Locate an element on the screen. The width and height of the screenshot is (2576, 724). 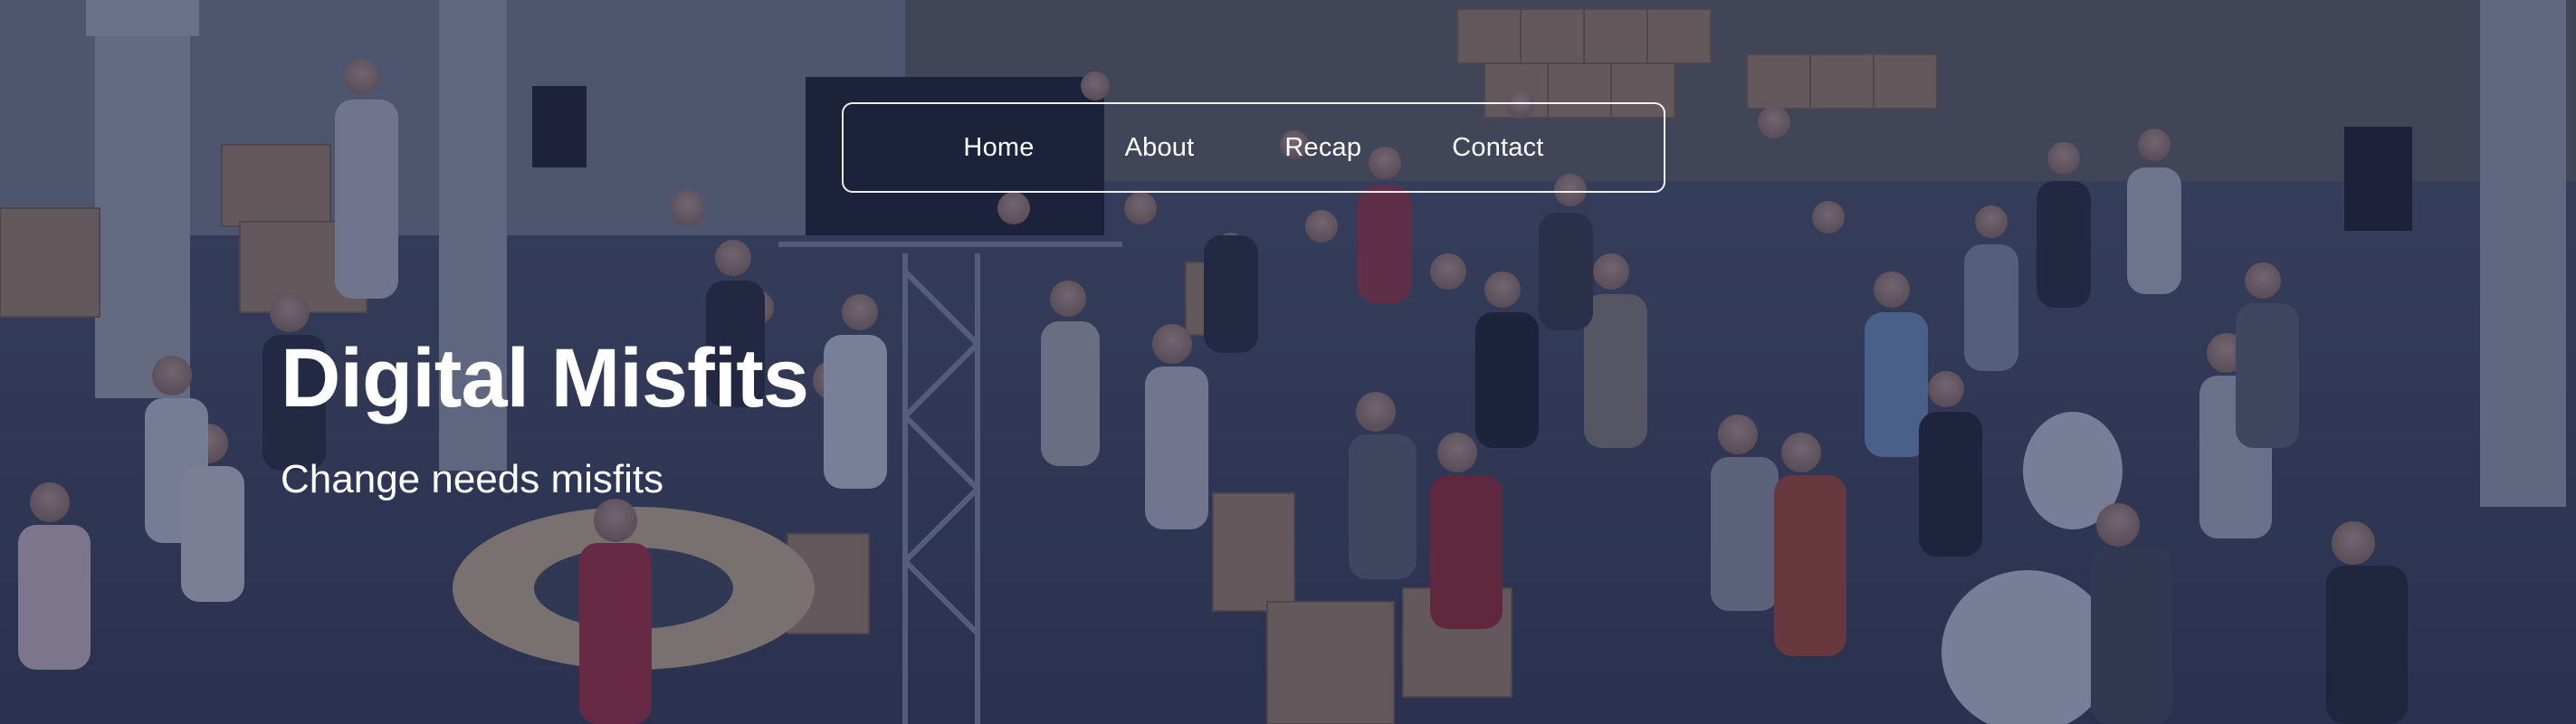
main-navigation: Home About Recap Contact is located at coordinates (1253, 148).